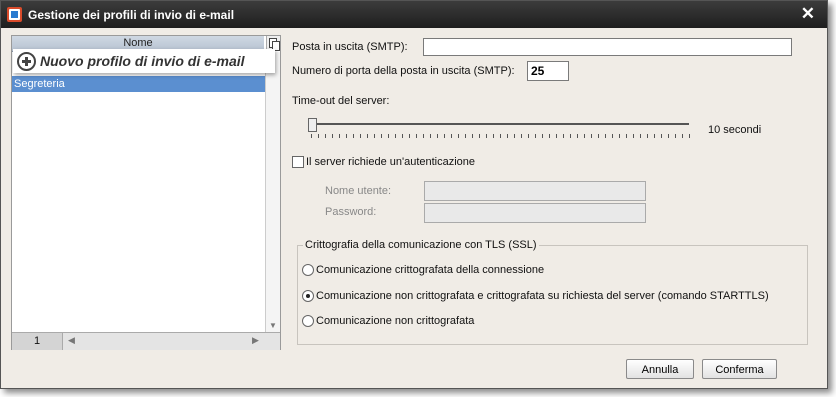 This screenshot has width=836, height=397. I want to click on plus-circle-icon, so click(26, 61).